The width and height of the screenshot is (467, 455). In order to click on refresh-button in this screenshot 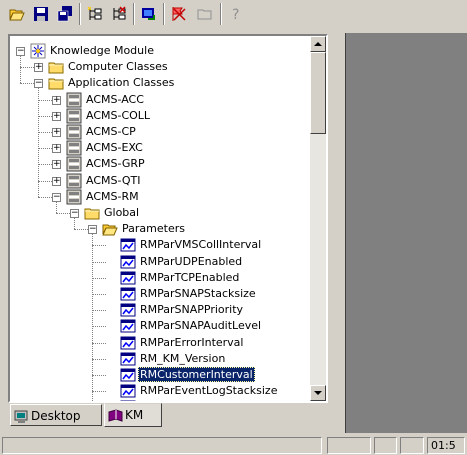, I will do `click(149, 14)`.